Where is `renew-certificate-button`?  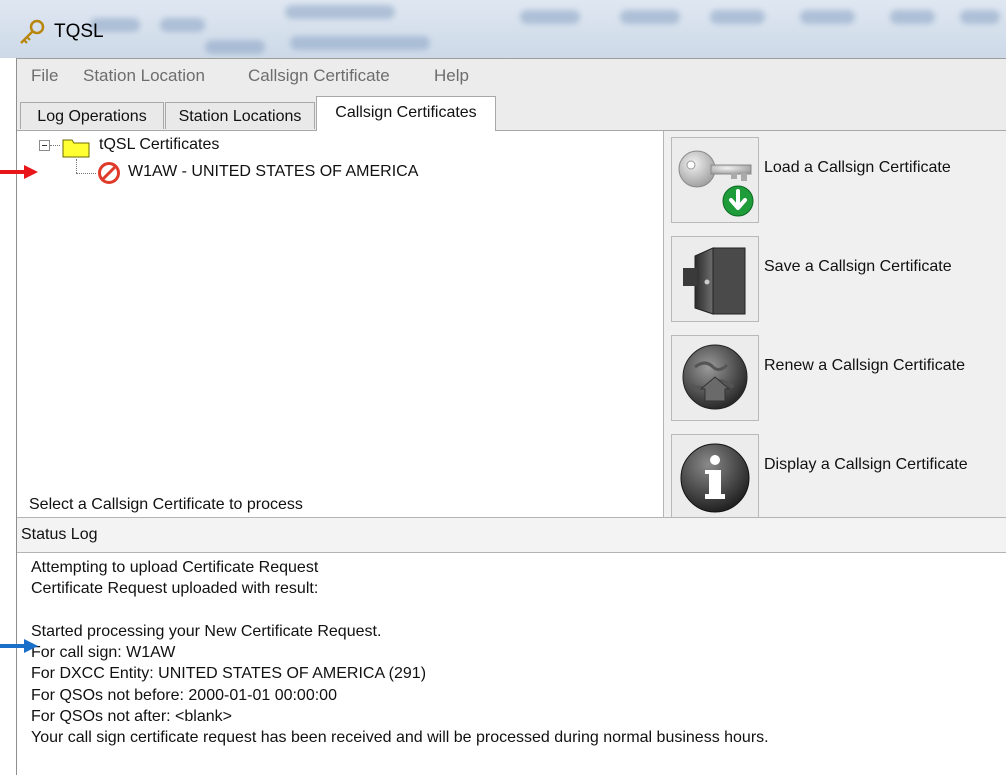 renew-certificate-button is located at coordinates (715, 378).